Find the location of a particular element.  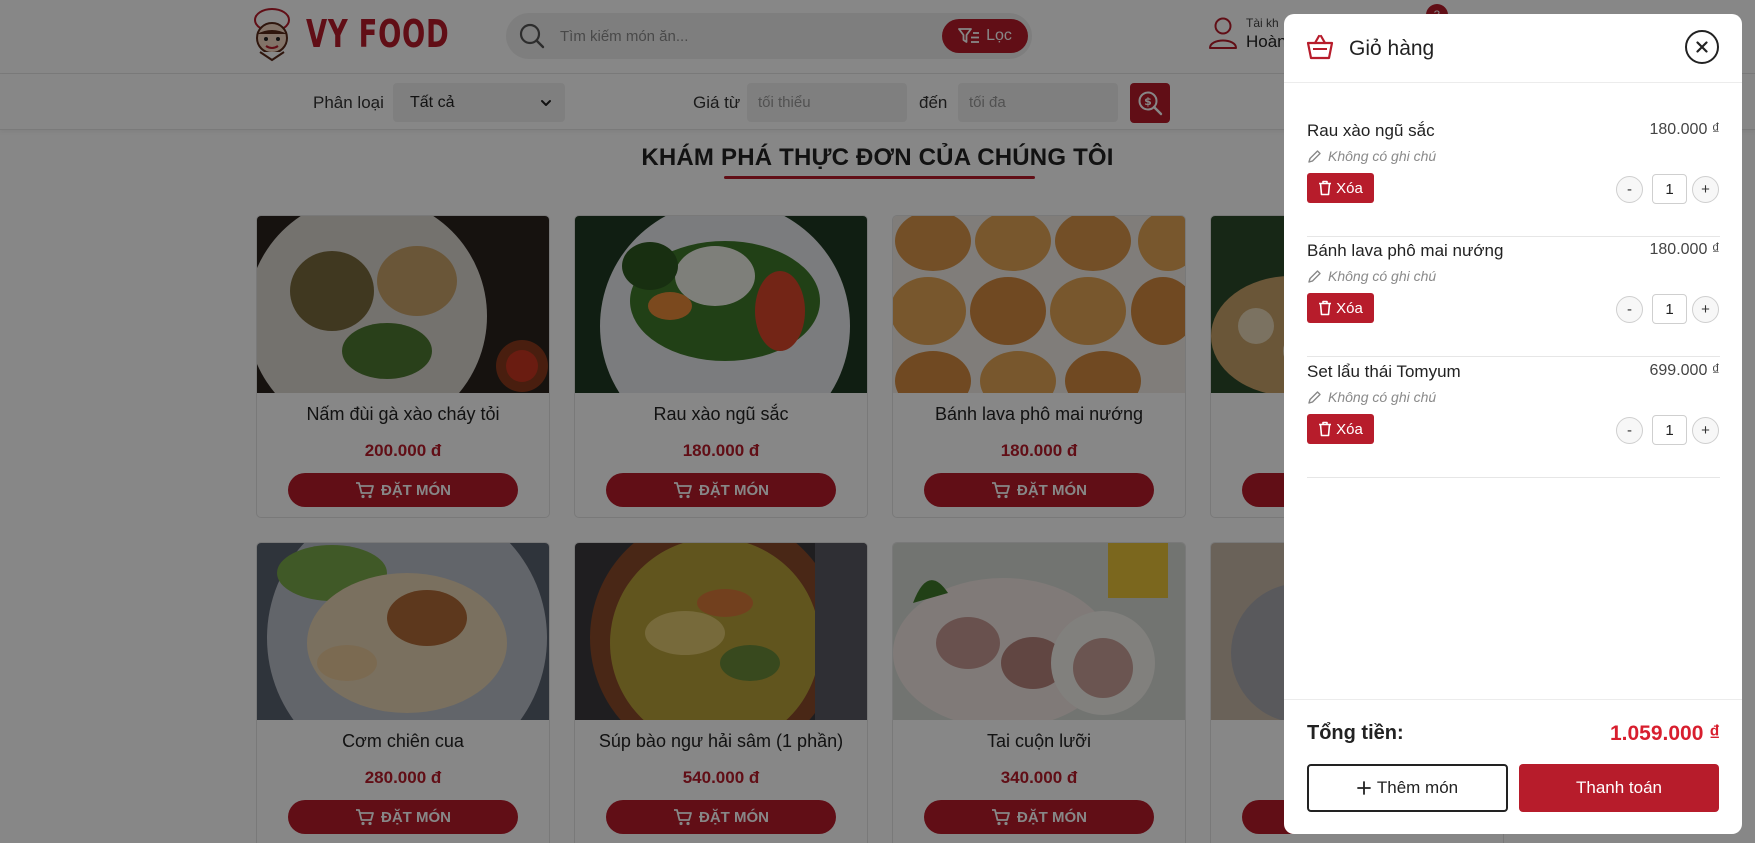

close-button is located at coordinates (1702, 47).